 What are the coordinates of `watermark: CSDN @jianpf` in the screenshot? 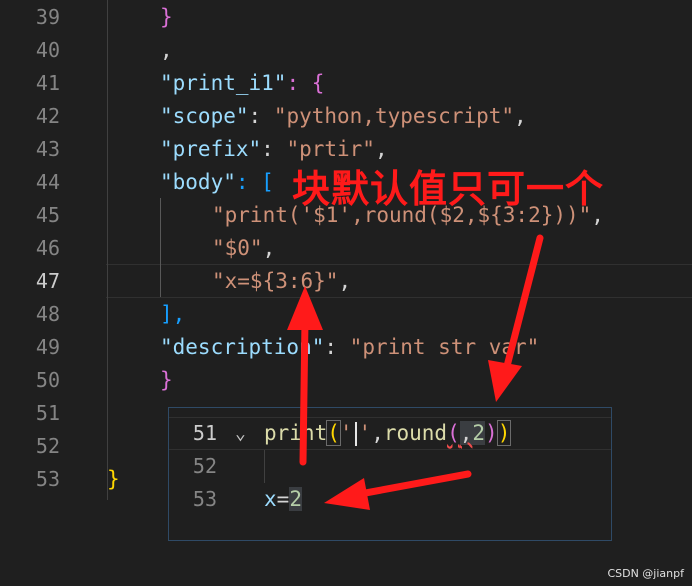 It's located at (645, 573).